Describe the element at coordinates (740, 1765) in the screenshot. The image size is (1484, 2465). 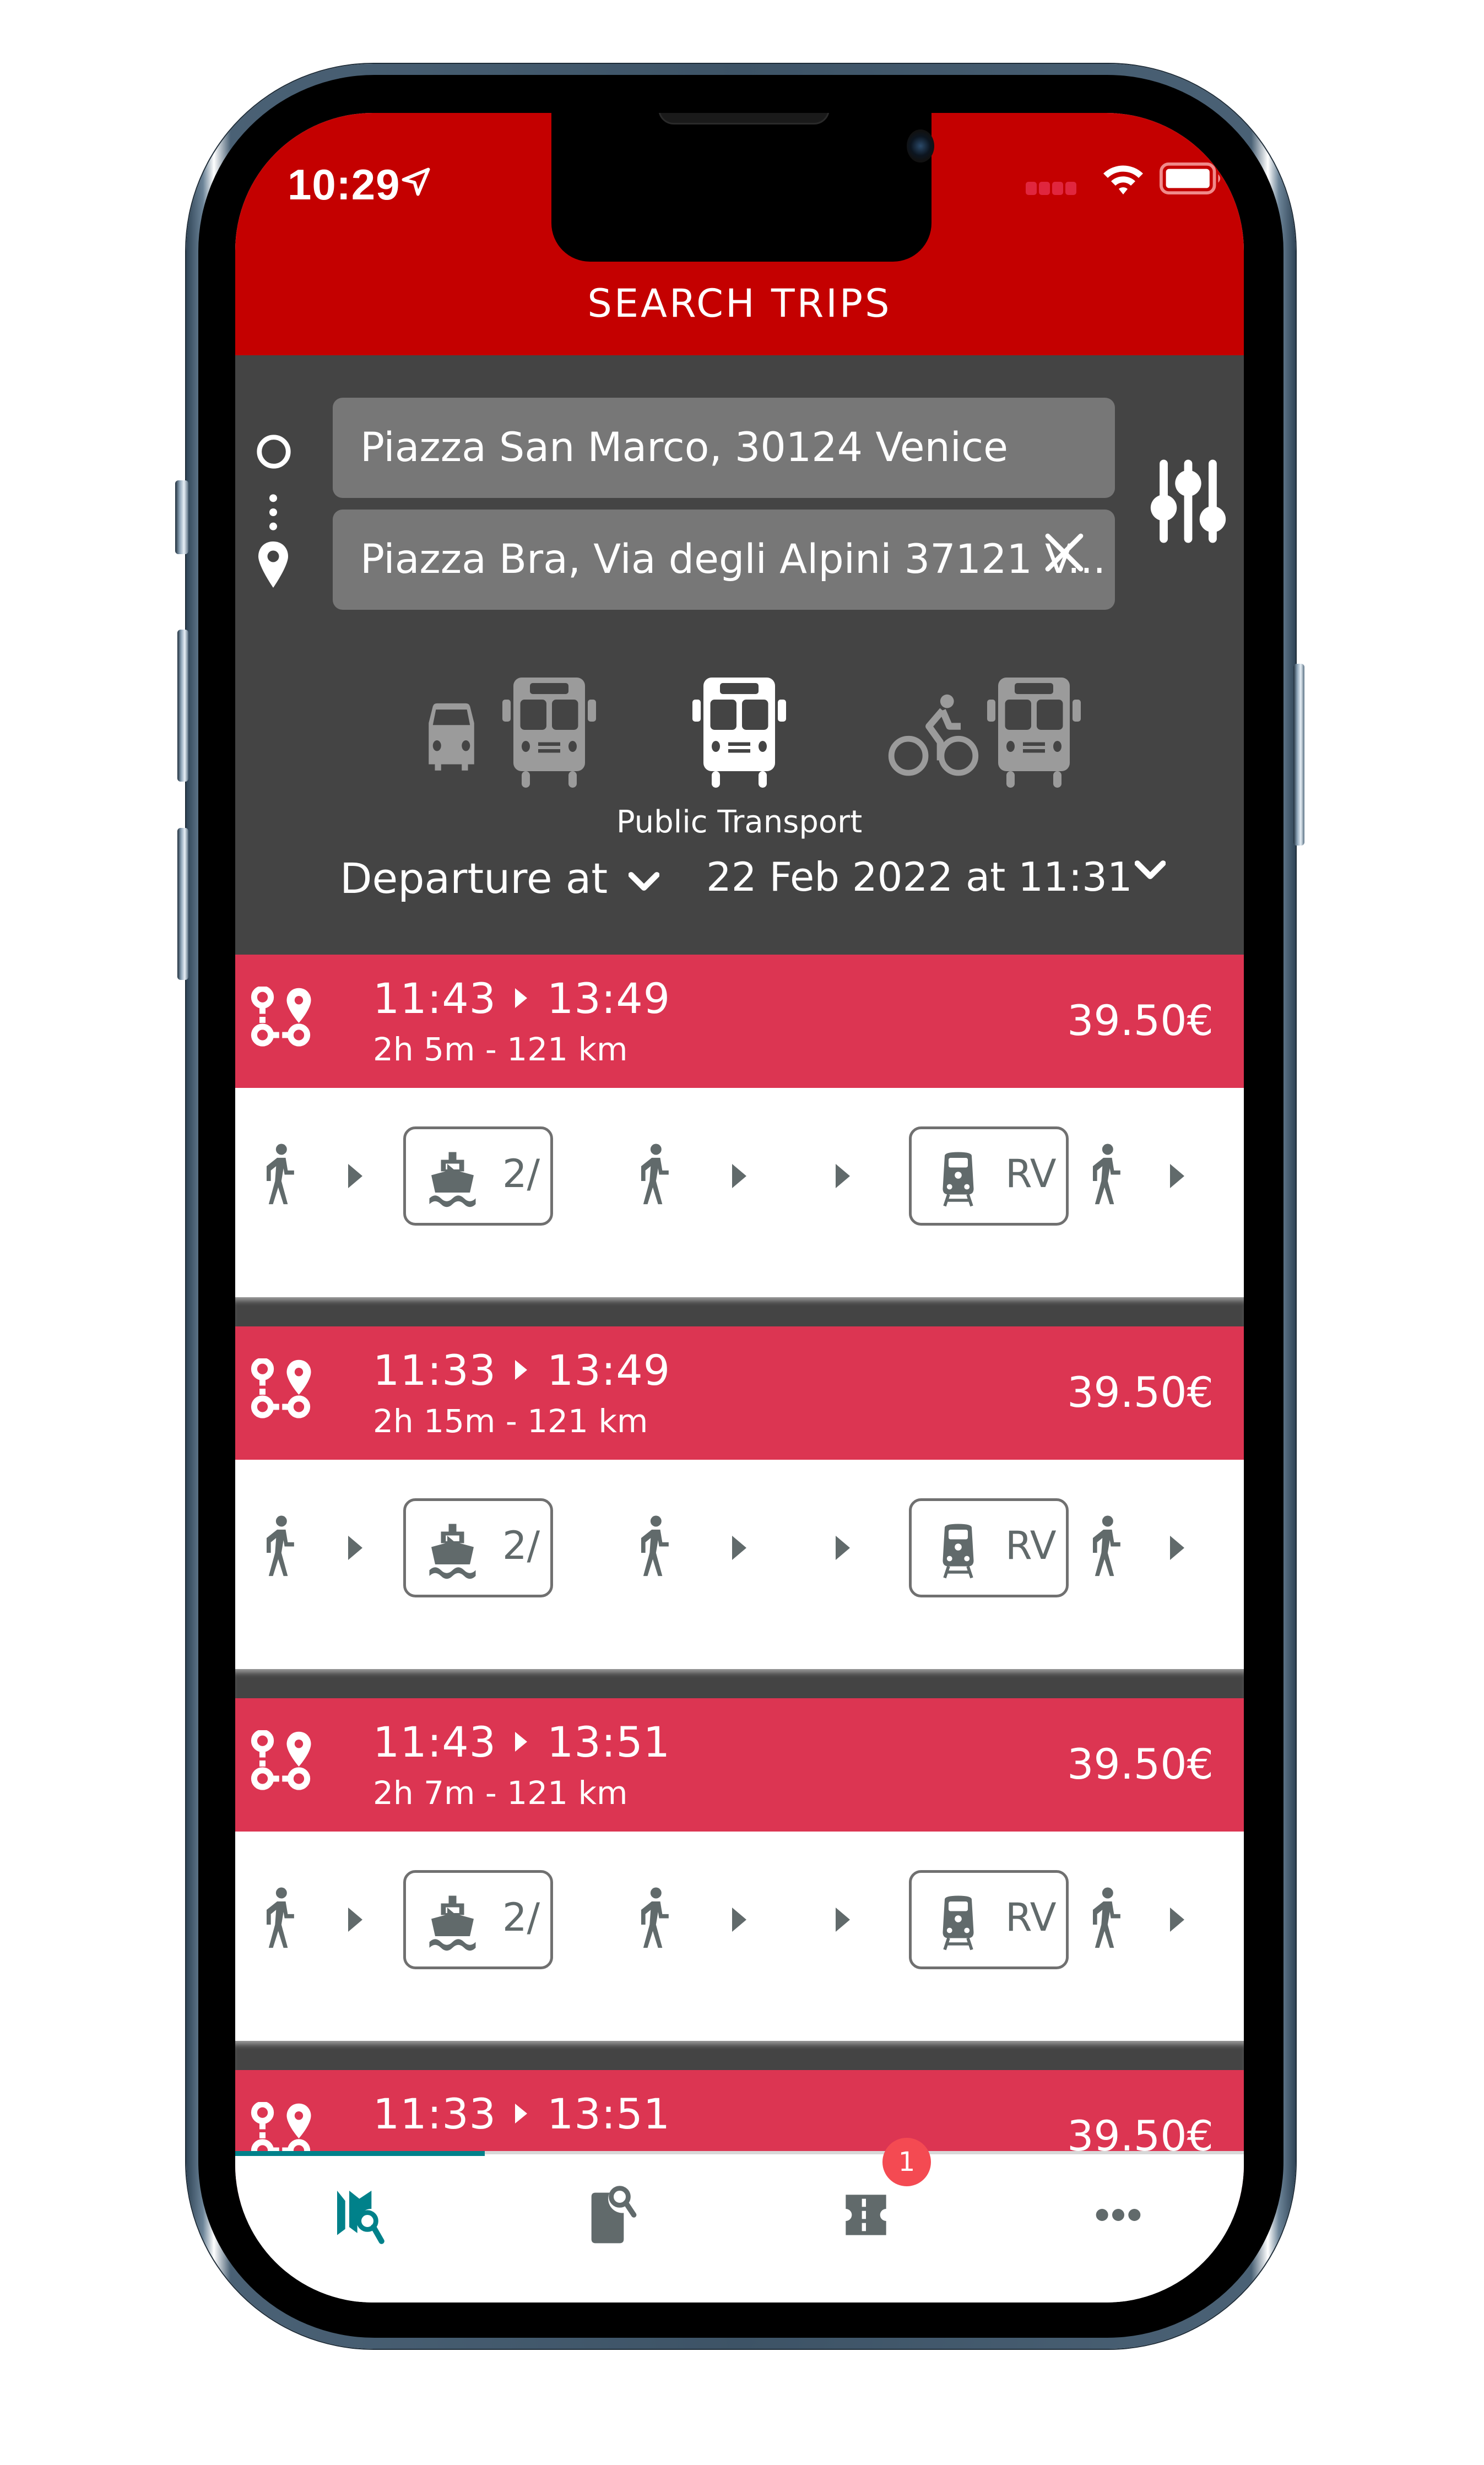
I see `trip-header: 11:43 13:51 2h 7m - 121 km 39.50€` at that location.